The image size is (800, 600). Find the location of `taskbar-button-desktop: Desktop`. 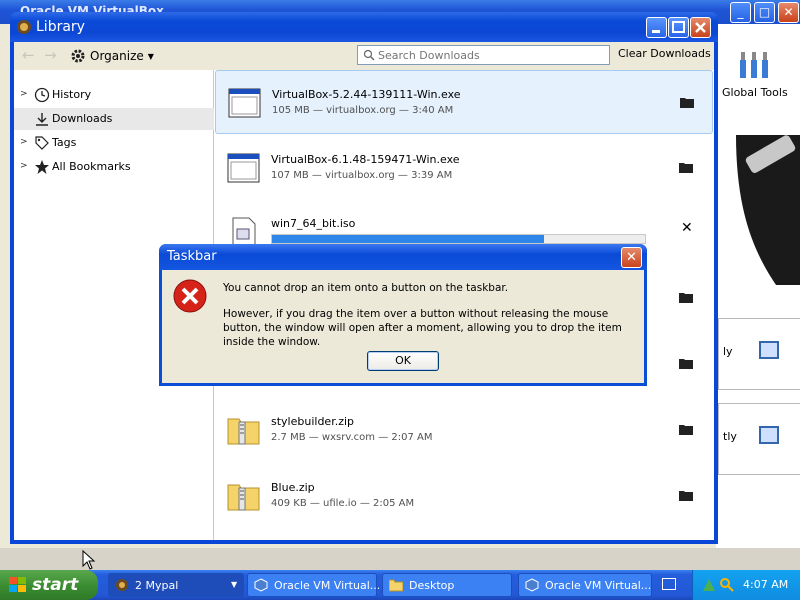

taskbar-button-desktop: Desktop is located at coordinates (447, 585).